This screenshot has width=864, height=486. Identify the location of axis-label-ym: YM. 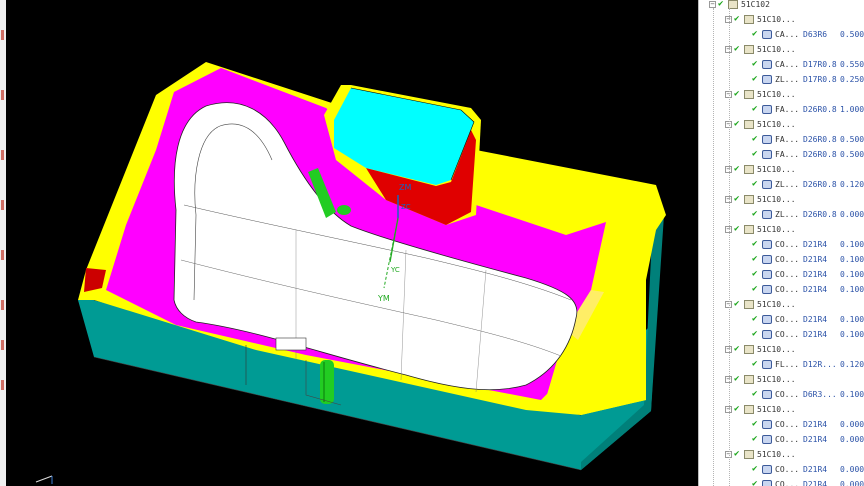
(383, 298).